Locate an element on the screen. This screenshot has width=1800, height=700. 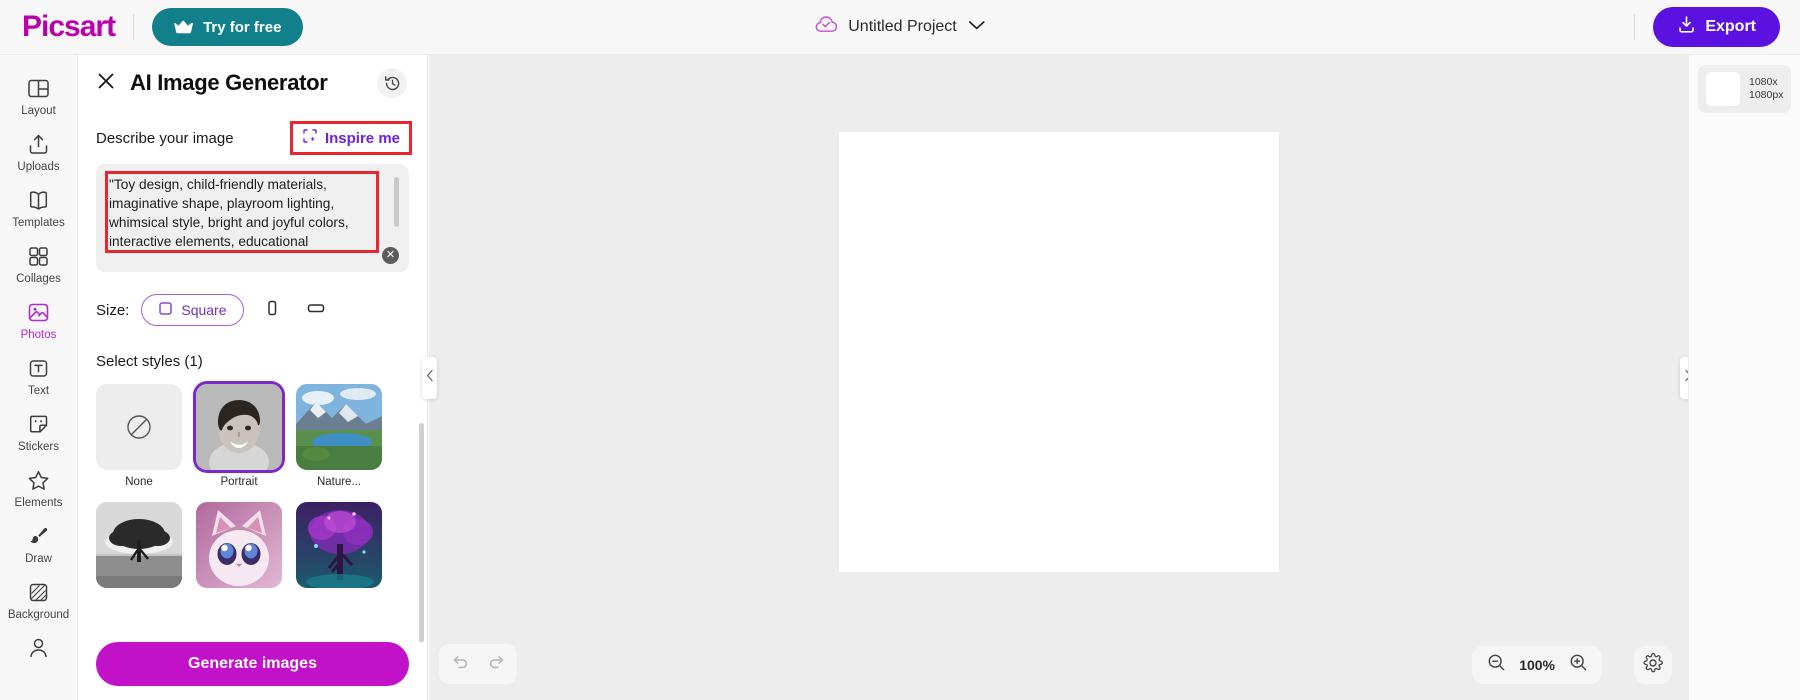
style-option-none: None is located at coordinates (139, 436).